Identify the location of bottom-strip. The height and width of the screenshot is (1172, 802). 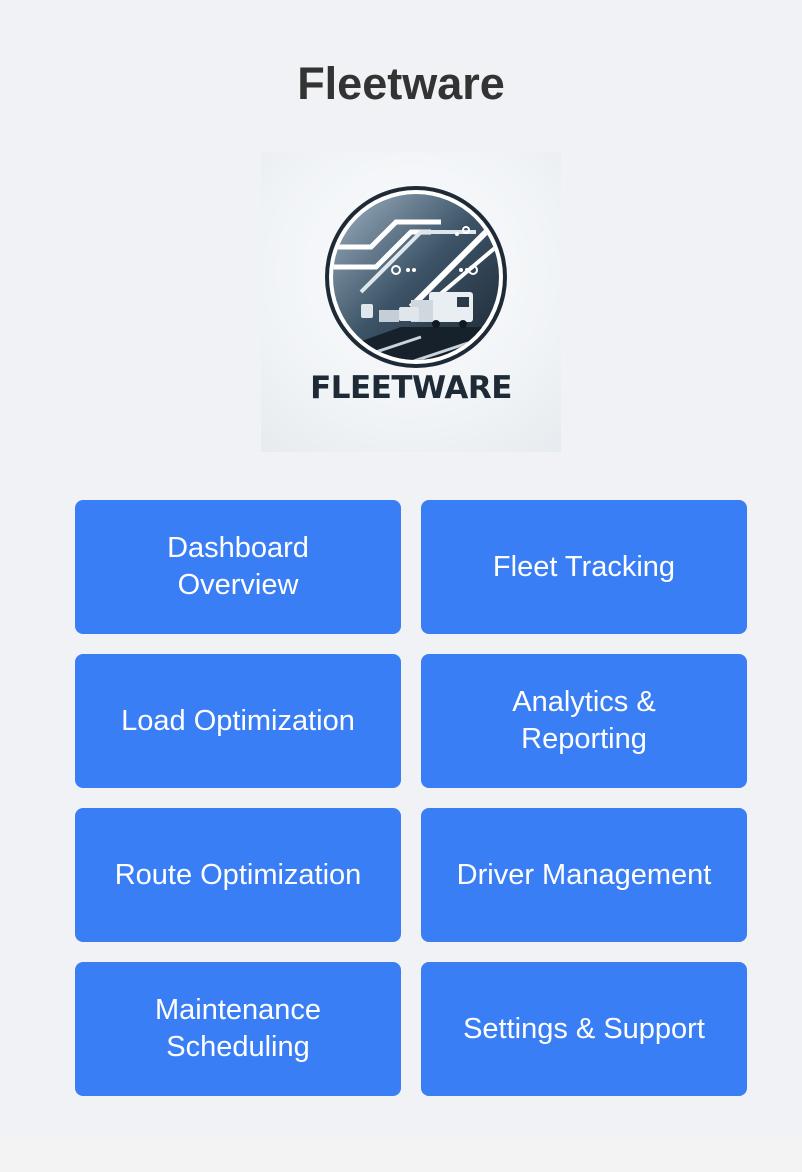
(401, 1153).